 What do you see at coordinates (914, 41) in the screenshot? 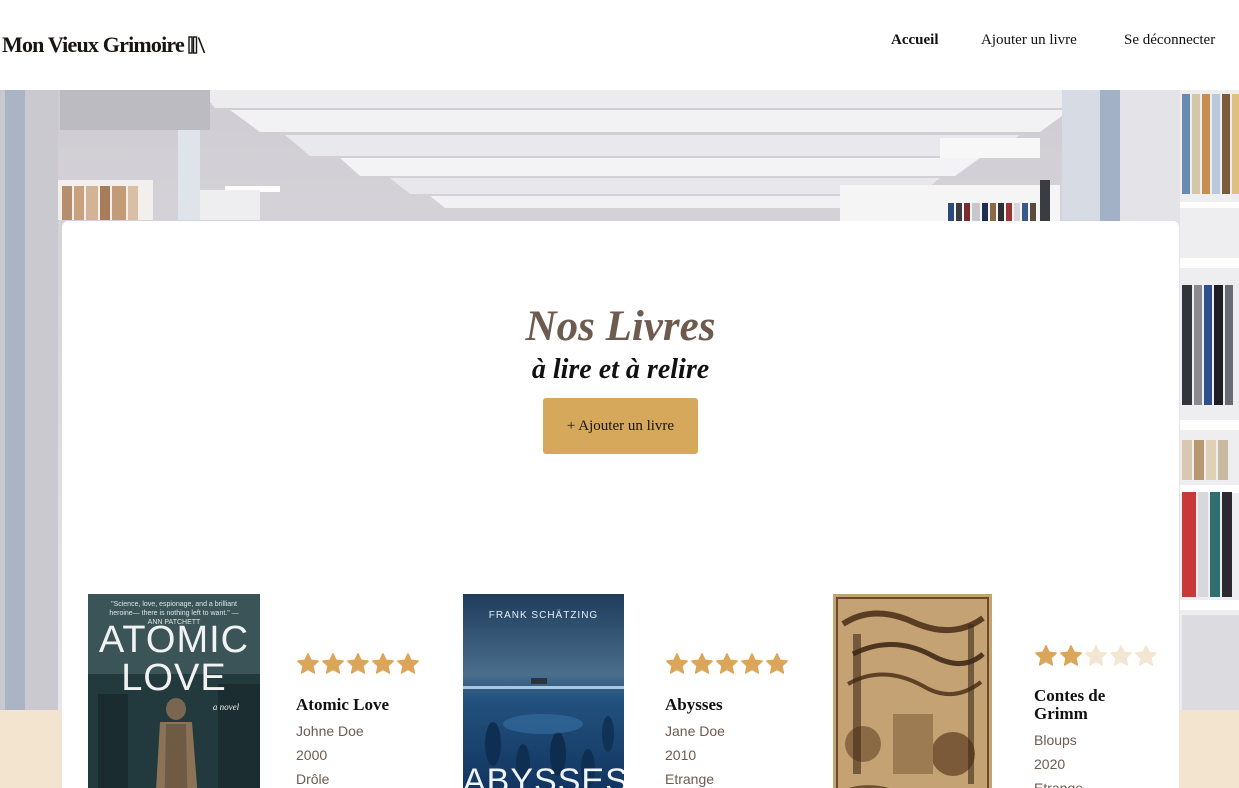
I see `nav-home-link: Accueil` at bounding box center [914, 41].